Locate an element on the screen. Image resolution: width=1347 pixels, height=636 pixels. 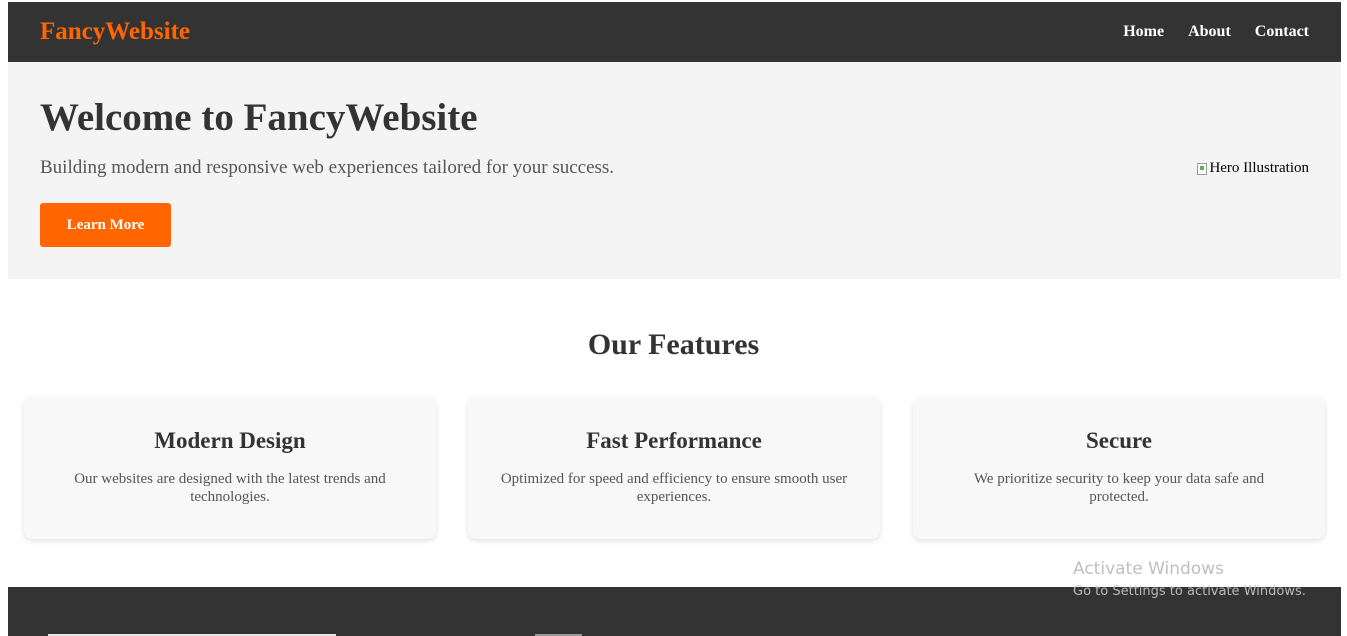
feature-card-title: Secure is located at coordinates (1118, 440).